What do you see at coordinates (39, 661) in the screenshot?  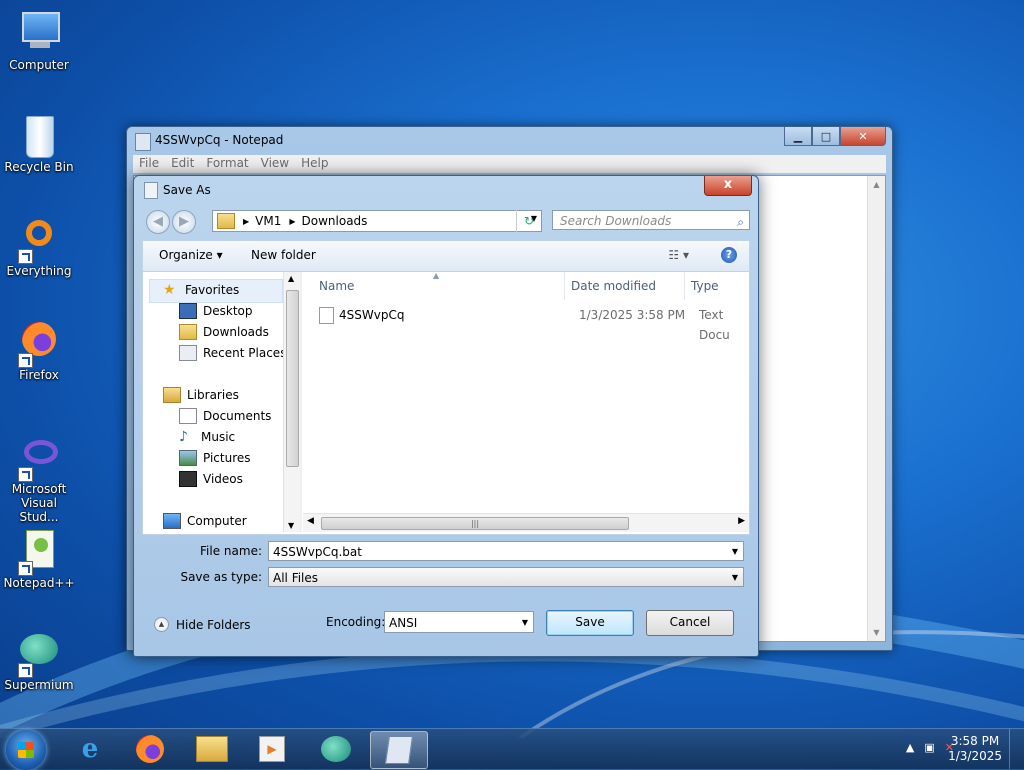 I see `desktop-icon-supermium: Supermium` at bounding box center [39, 661].